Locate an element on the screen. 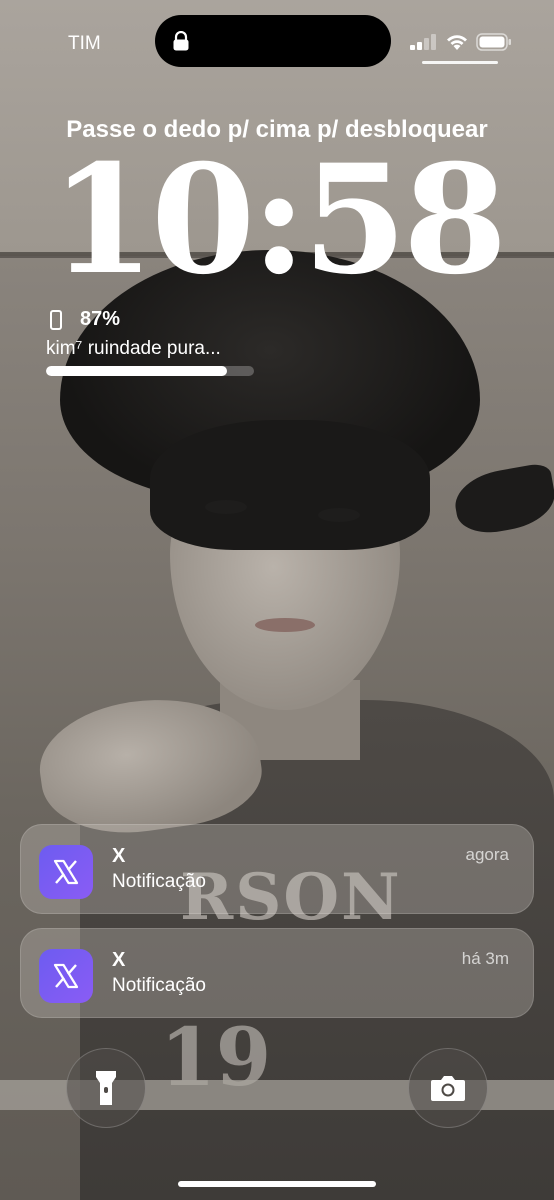  camera-button is located at coordinates (448, 1088).